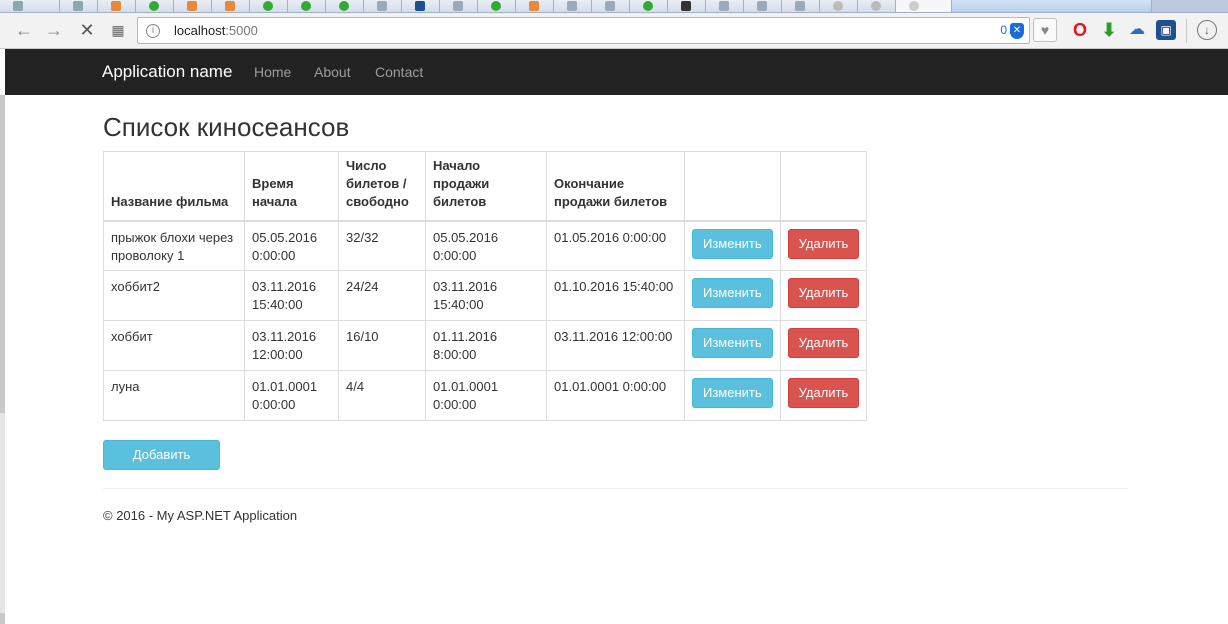  Describe the element at coordinates (399, 72) in the screenshot. I see `nav-link-contact: Contact` at that location.